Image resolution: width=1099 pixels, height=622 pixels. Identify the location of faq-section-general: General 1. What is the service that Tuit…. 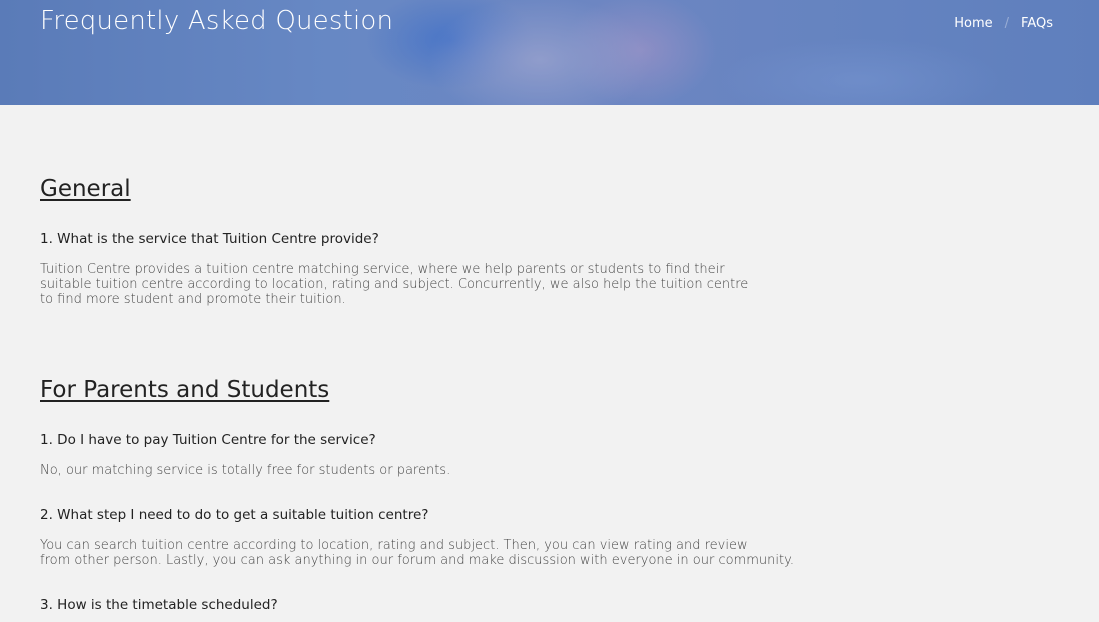
(430, 241).